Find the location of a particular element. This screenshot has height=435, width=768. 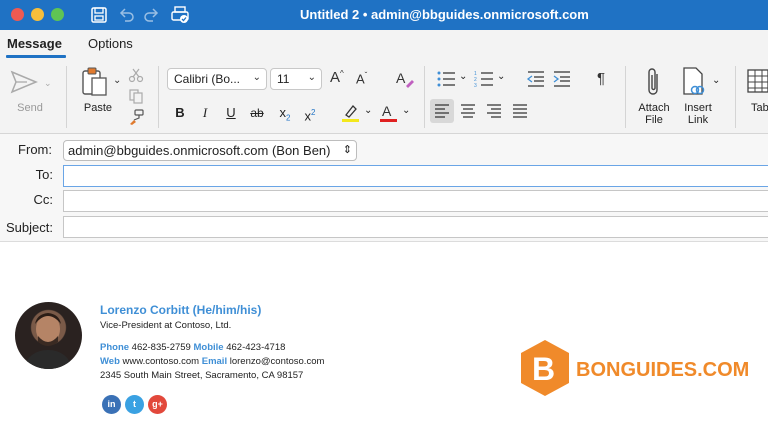

cc-label: Cc: is located at coordinates (43, 199).